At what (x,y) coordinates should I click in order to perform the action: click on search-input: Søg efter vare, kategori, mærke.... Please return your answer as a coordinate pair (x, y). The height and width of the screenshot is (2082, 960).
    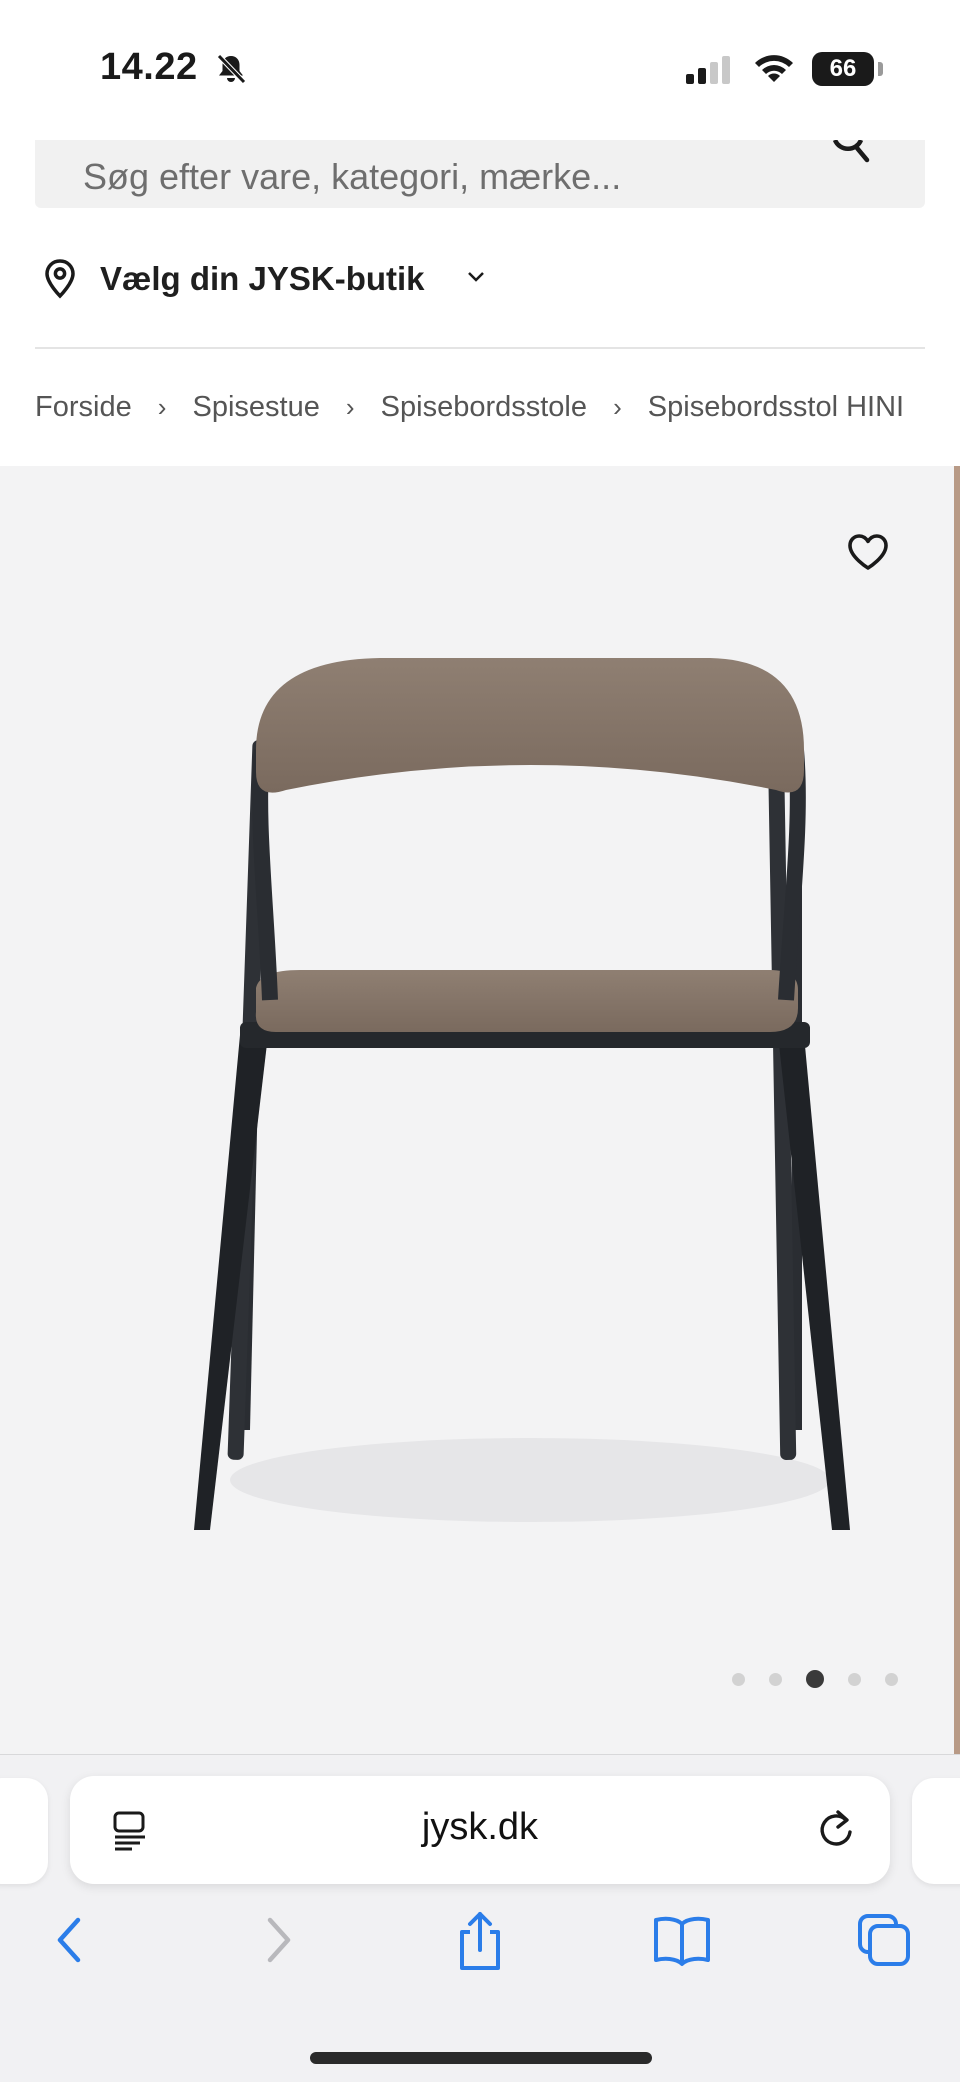
    Looking at the image, I should click on (480, 173).